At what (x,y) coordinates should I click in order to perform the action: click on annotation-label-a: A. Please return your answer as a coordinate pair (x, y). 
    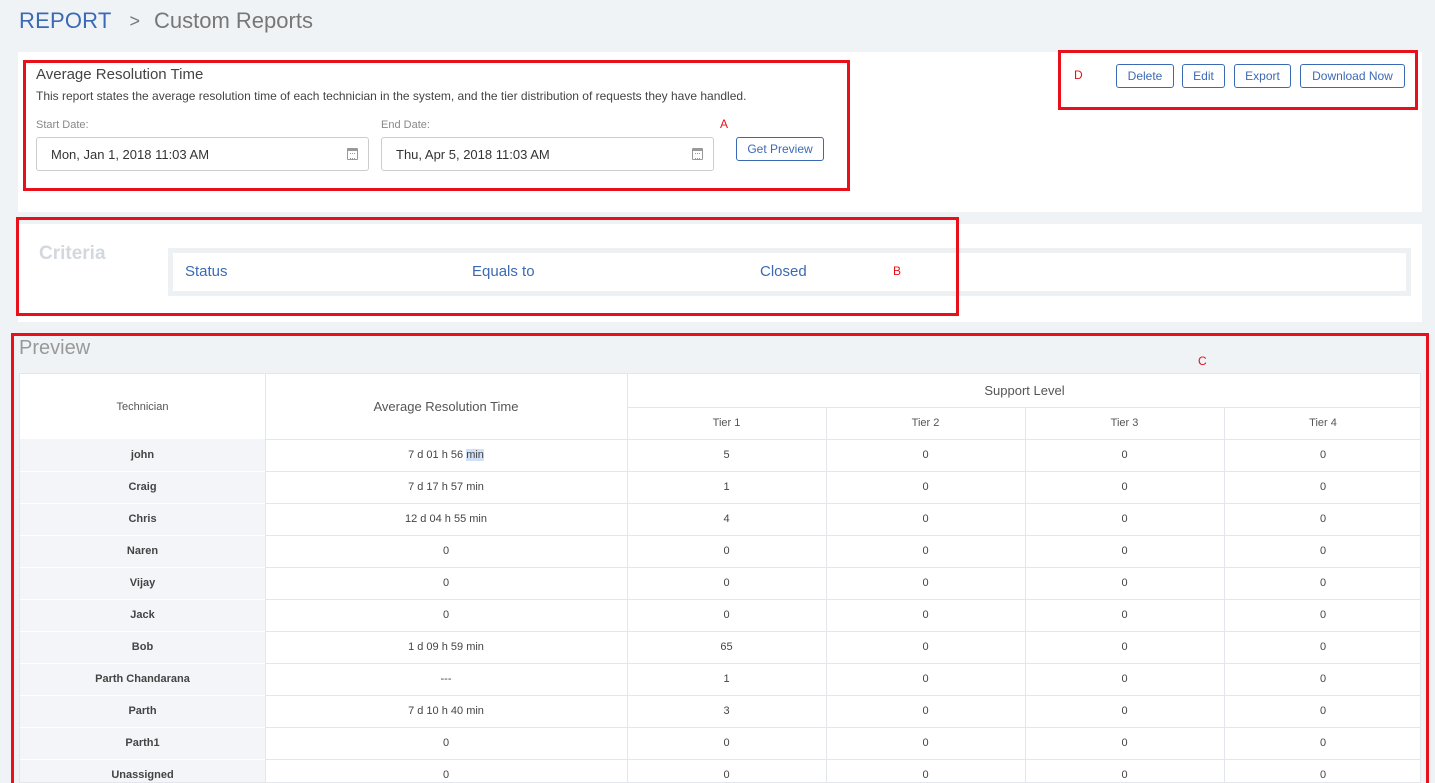
    Looking at the image, I should click on (724, 124).